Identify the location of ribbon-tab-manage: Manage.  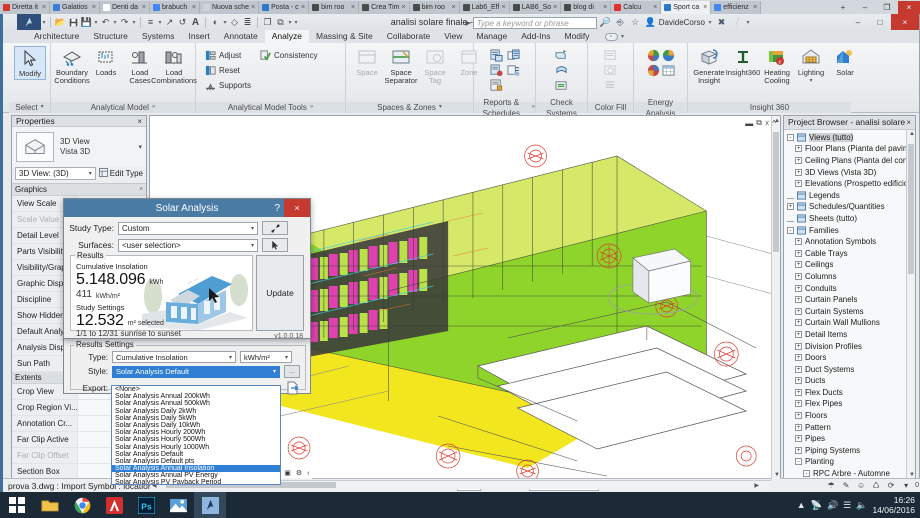
(491, 36).